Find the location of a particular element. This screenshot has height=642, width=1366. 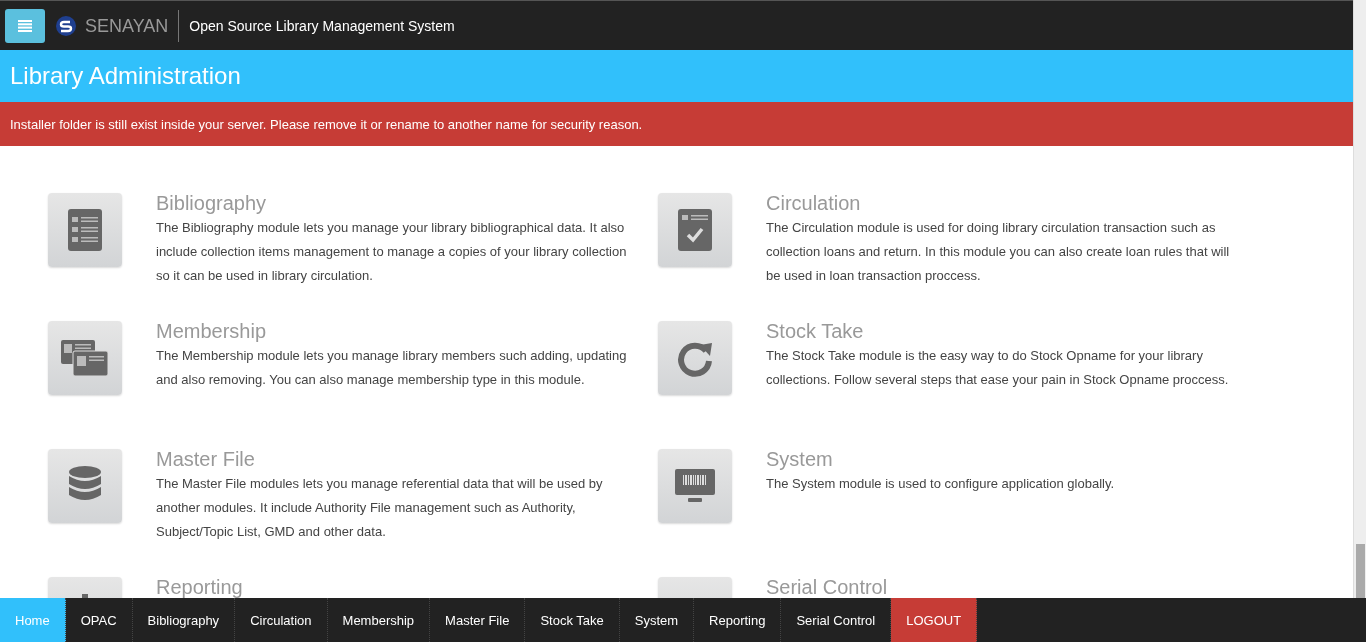

module-description: The Master File modules lets you manage referential data that will be used by another modules. It include Authority File management such as Authority, Subject/Topic List, GMD and other data. is located at coordinates (380, 508).